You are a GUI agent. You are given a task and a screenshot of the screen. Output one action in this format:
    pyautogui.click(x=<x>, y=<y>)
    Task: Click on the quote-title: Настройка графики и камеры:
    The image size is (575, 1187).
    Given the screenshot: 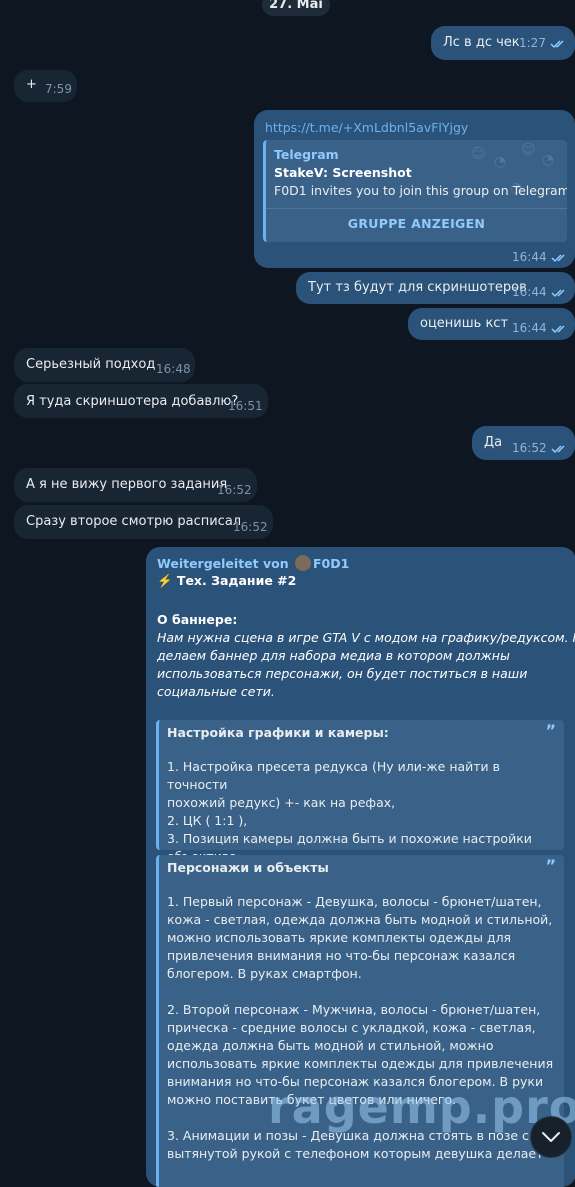 What is the action you would take?
    pyautogui.click(x=278, y=732)
    